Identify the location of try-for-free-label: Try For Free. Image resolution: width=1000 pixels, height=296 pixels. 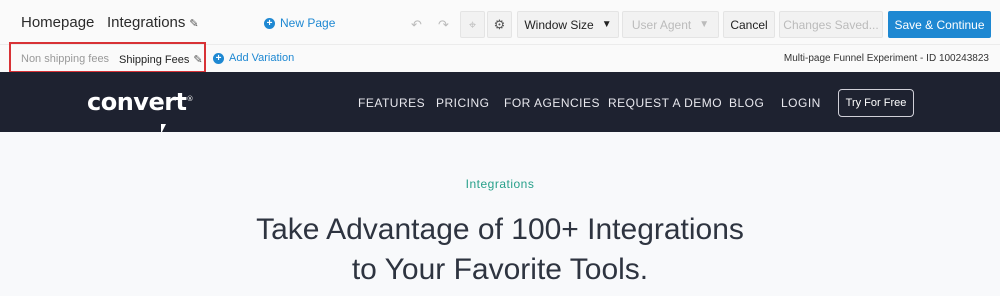
(876, 103).